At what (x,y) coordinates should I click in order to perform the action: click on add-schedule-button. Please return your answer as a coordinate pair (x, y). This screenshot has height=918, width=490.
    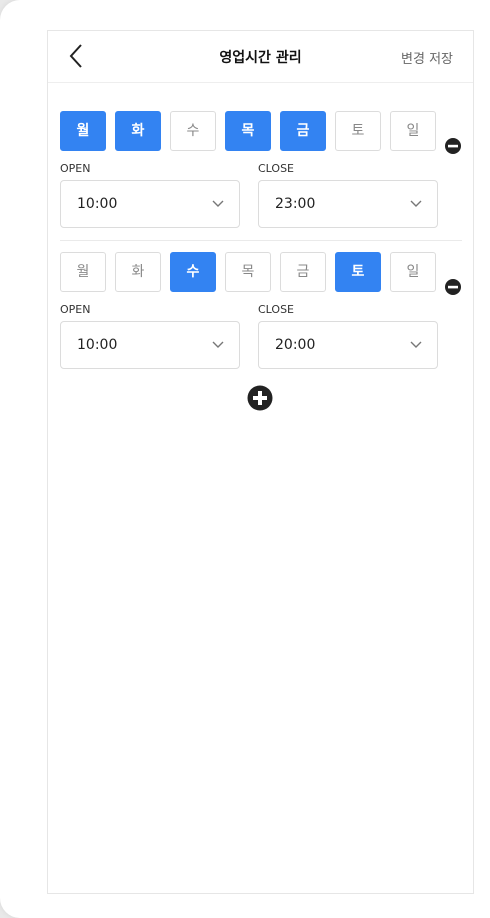
    Looking at the image, I should click on (260, 398).